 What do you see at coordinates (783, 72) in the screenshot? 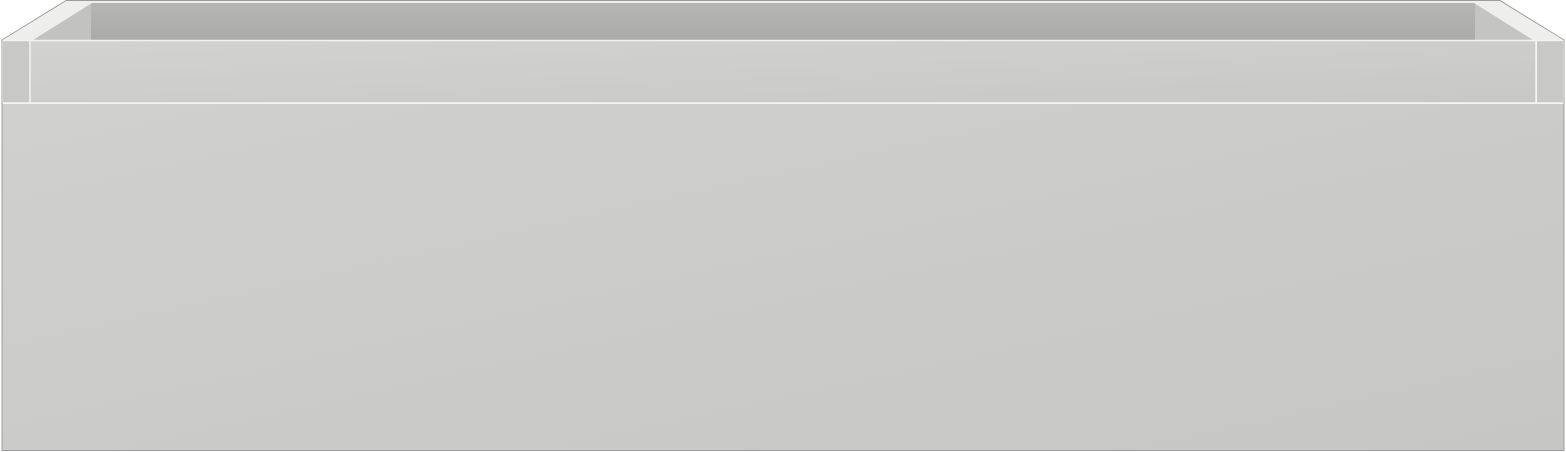
I see `inner-drawer-front` at bounding box center [783, 72].